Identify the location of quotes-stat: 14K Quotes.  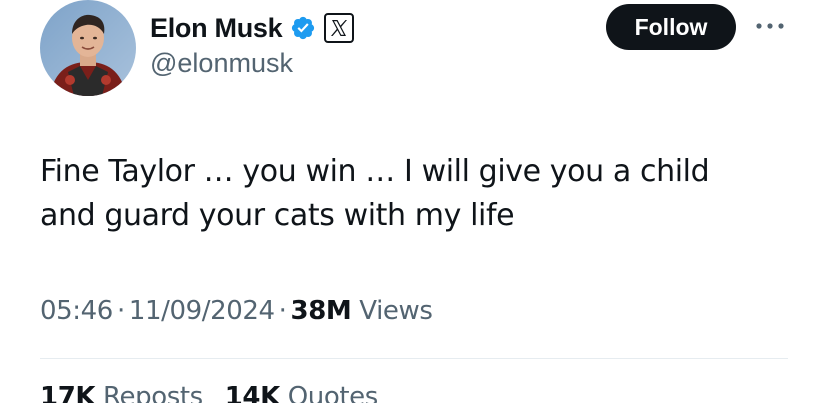
(301, 392).